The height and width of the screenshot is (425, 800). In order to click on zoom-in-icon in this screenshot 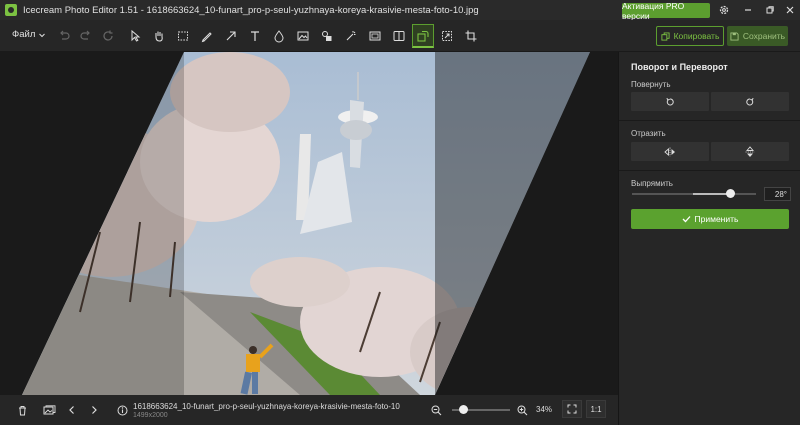, I will do `click(522, 410)`.